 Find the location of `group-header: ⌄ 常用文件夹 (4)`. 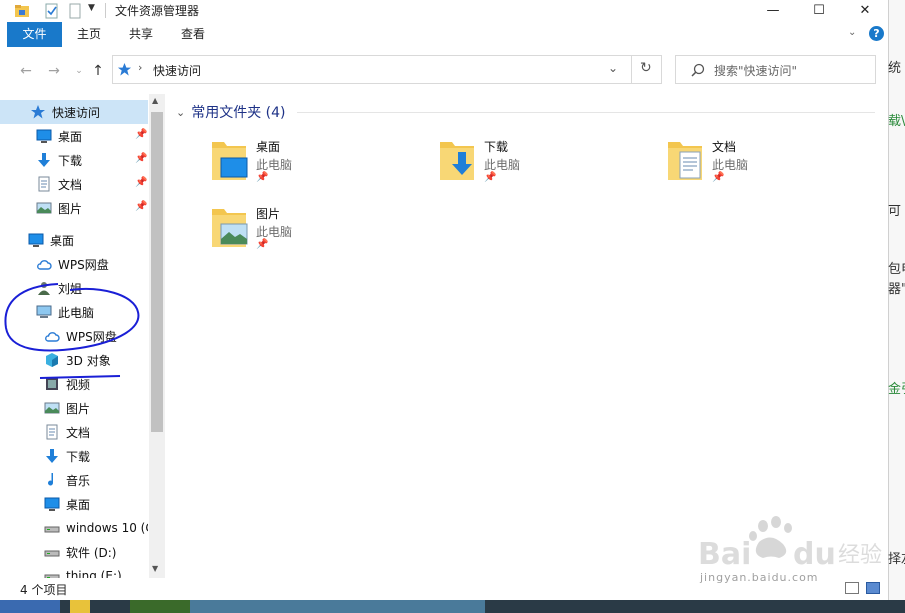

group-header: ⌄ 常用文件夹 (4) is located at coordinates (231, 112).